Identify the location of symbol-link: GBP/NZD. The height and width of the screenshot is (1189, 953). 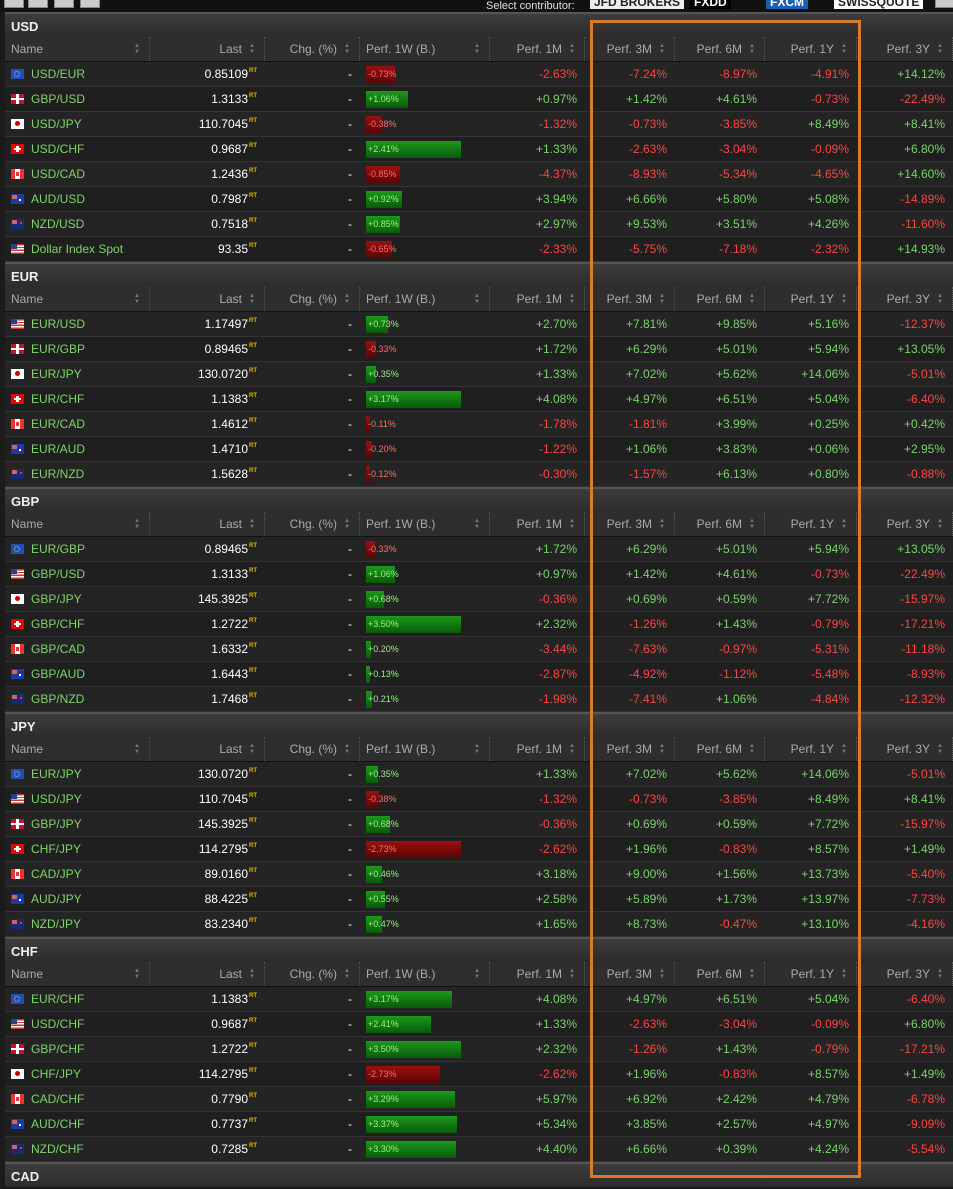
(57, 699).